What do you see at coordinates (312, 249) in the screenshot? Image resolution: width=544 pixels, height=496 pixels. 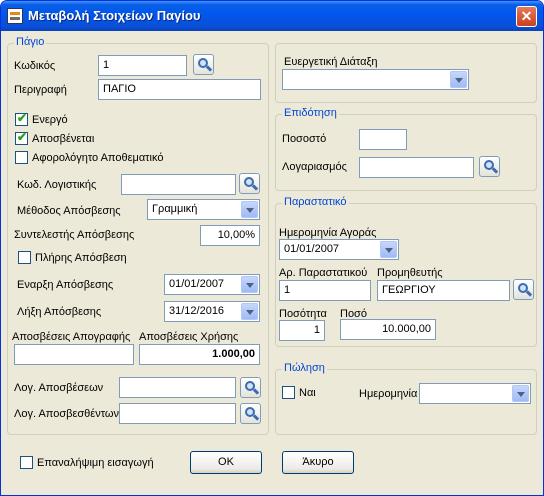 I see `purchase-date-value: 01/01/2007` at bounding box center [312, 249].